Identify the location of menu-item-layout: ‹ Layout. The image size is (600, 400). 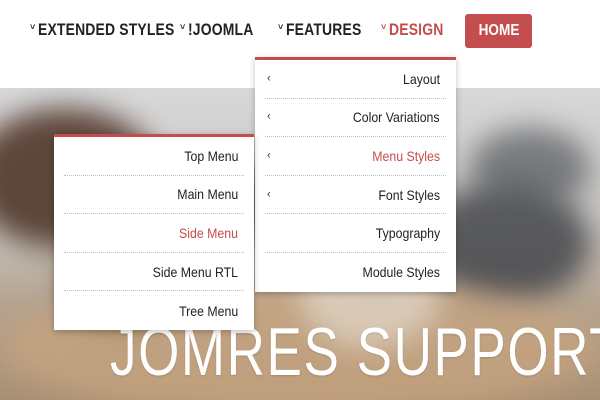
(355, 79).